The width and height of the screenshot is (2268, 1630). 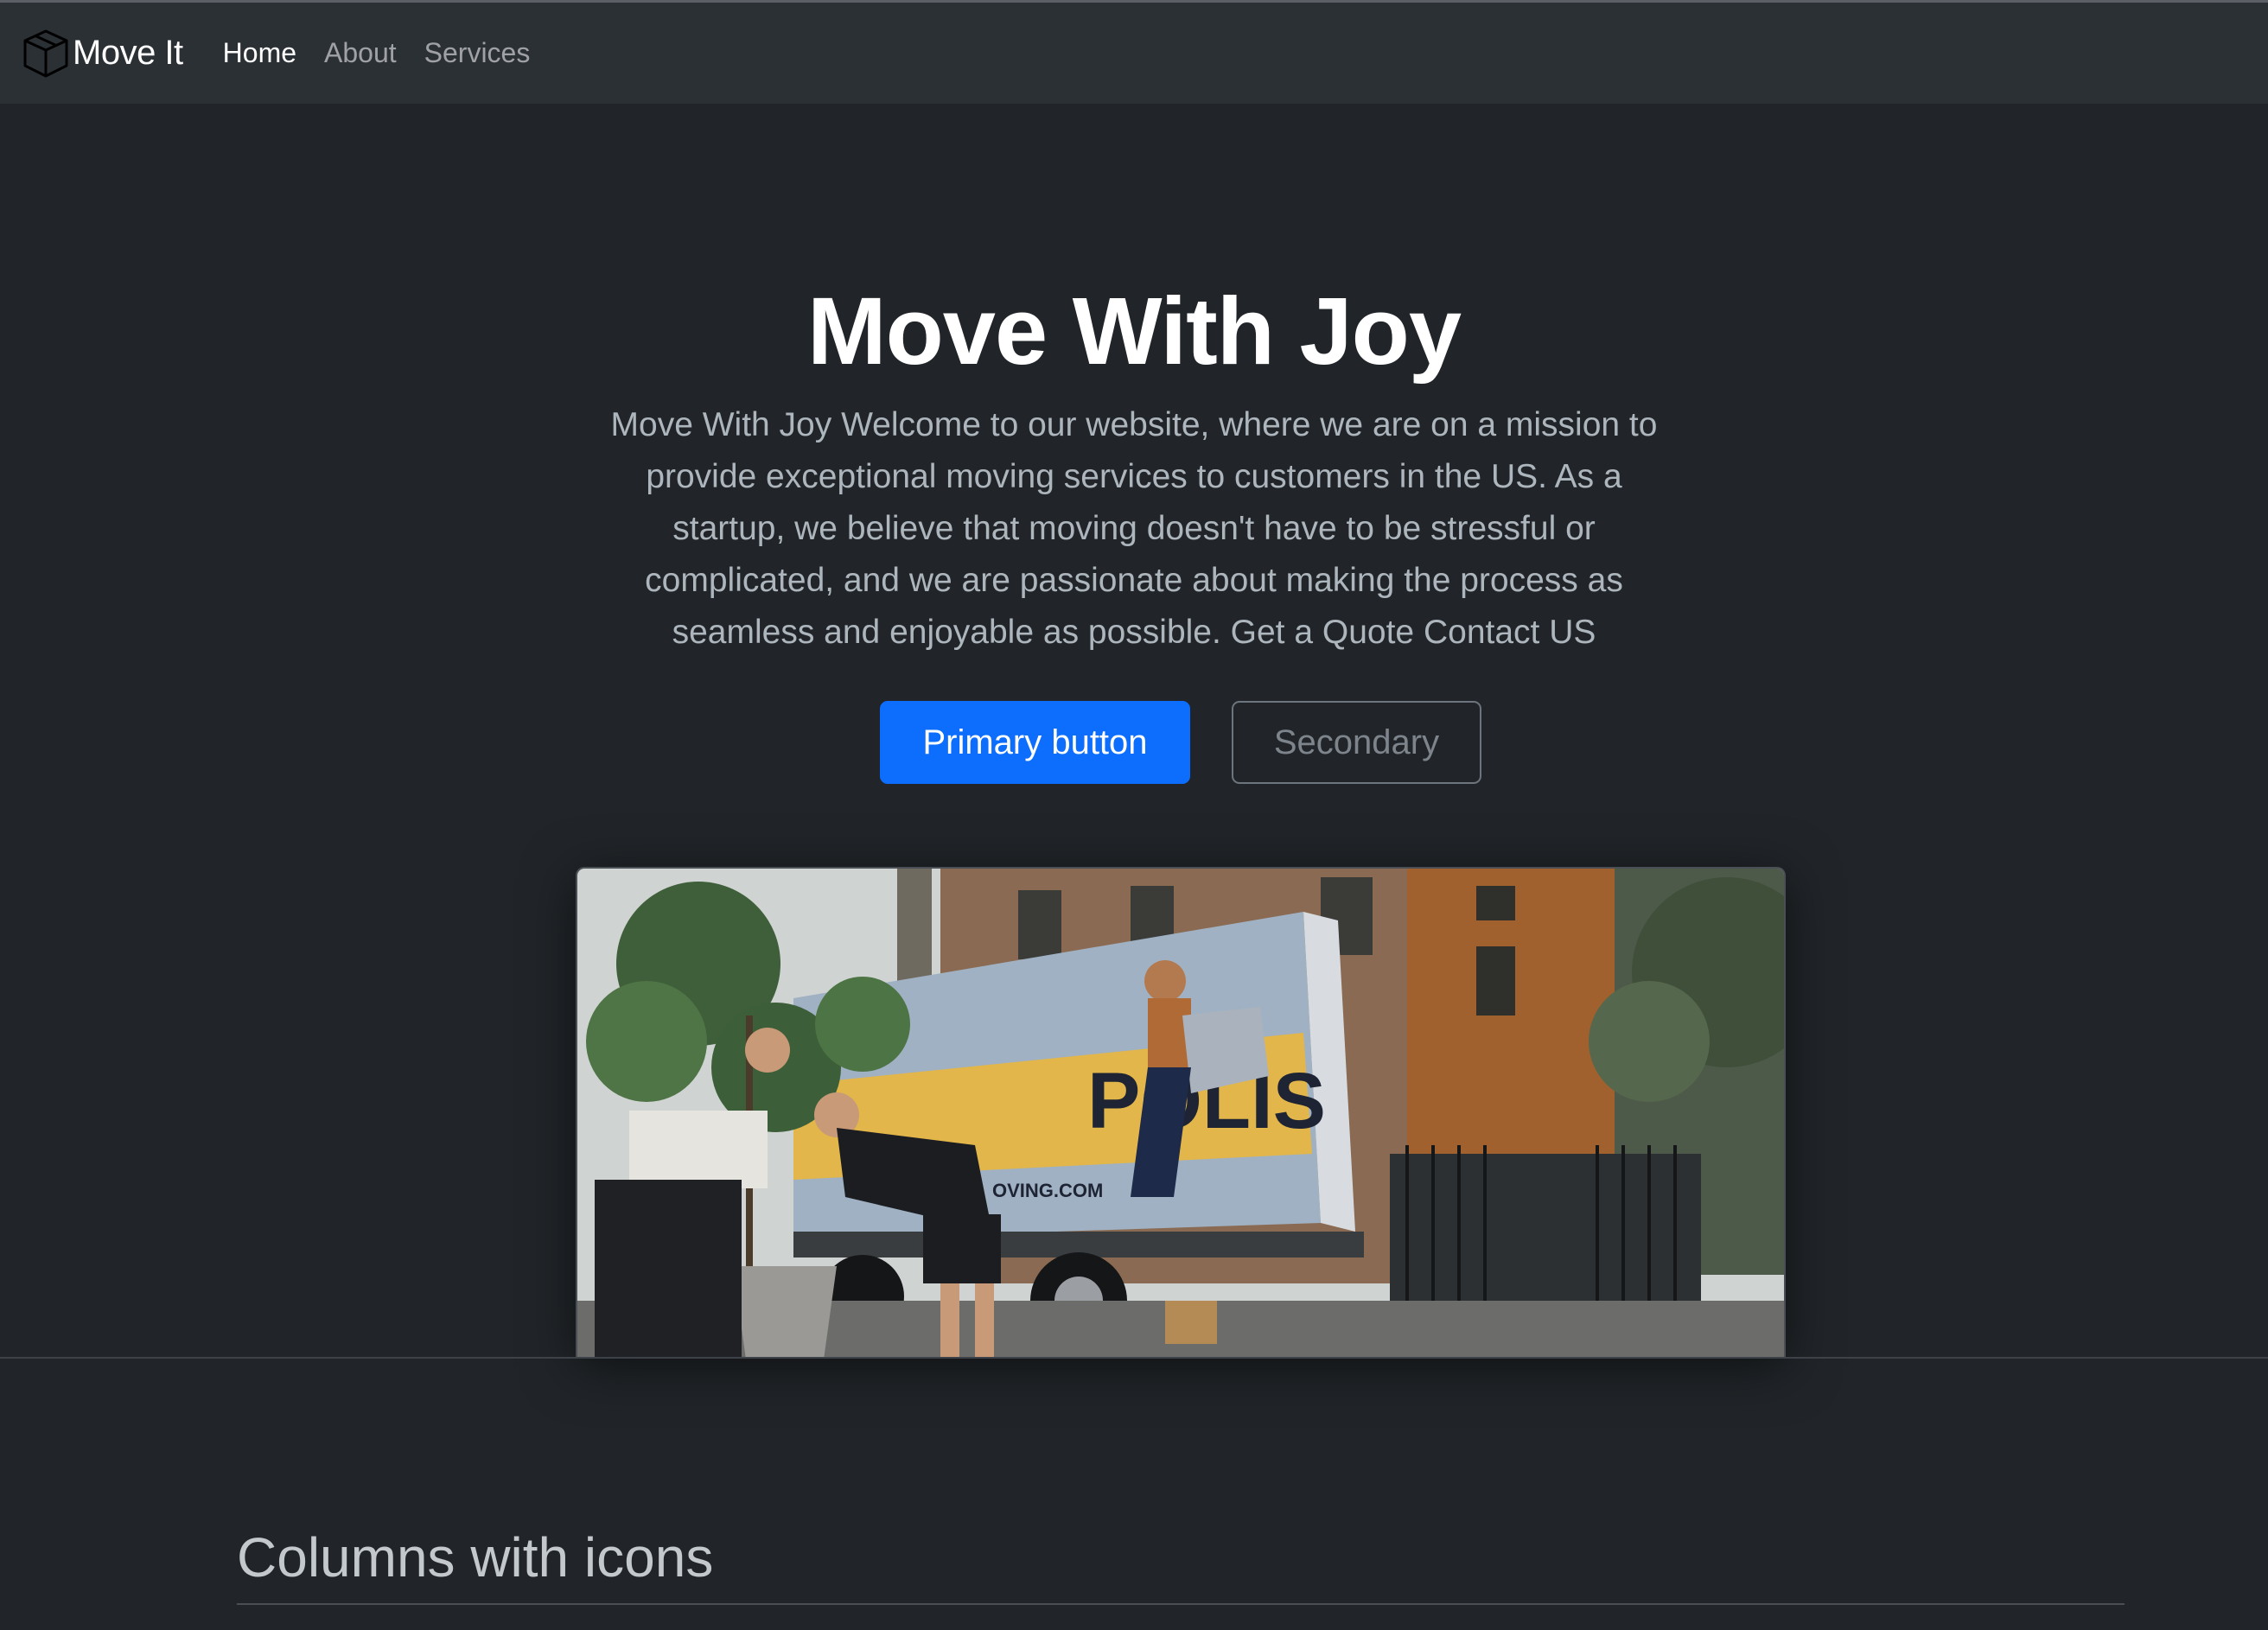 I want to click on nav-link-services: Services, so click(x=477, y=53).